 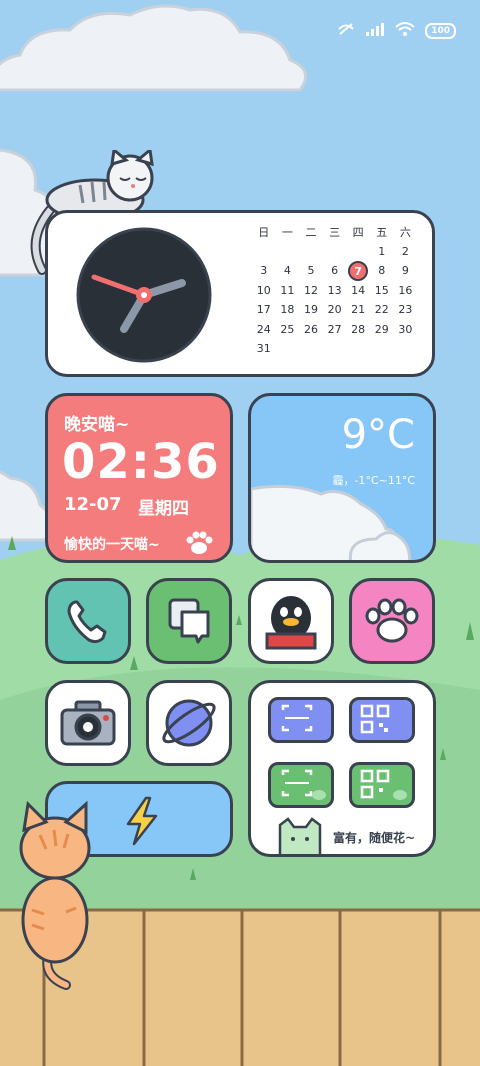 What do you see at coordinates (375, 30) in the screenshot?
I see `signal-icon` at bounding box center [375, 30].